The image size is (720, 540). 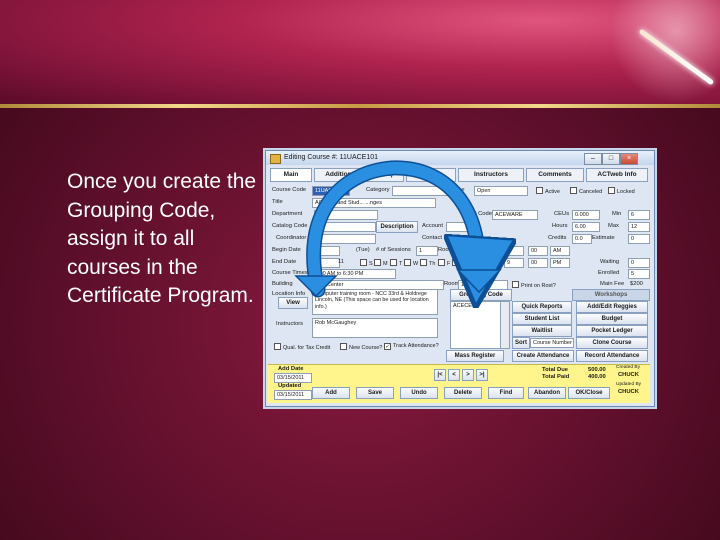 What do you see at coordinates (479, 281) in the screenshot?
I see `arrow-head-icon` at bounding box center [479, 281].